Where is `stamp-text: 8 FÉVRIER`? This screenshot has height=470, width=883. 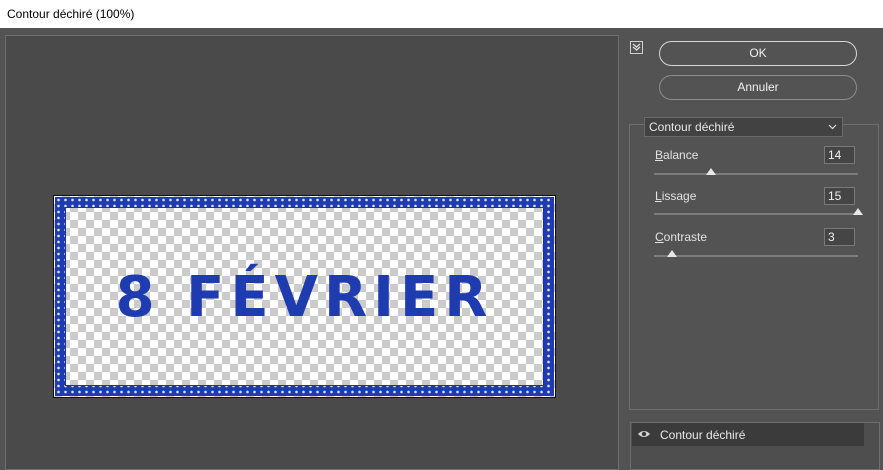
stamp-text: 8 FÉVRIER is located at coordinates (304, 297).